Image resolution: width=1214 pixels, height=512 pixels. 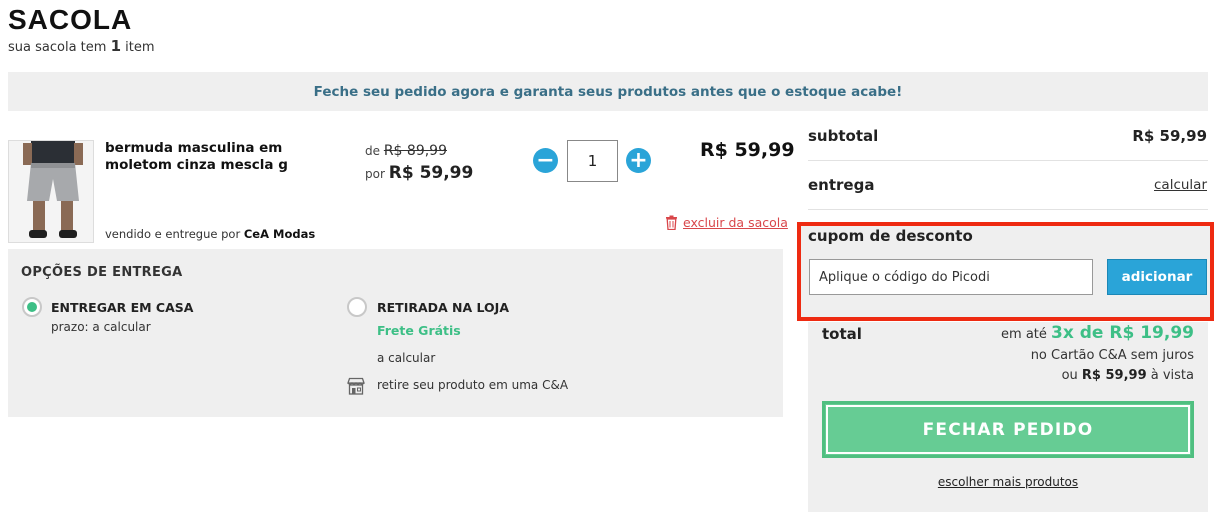 I want to click on subtotal-label: subtotal, so click(x=843, y=136).